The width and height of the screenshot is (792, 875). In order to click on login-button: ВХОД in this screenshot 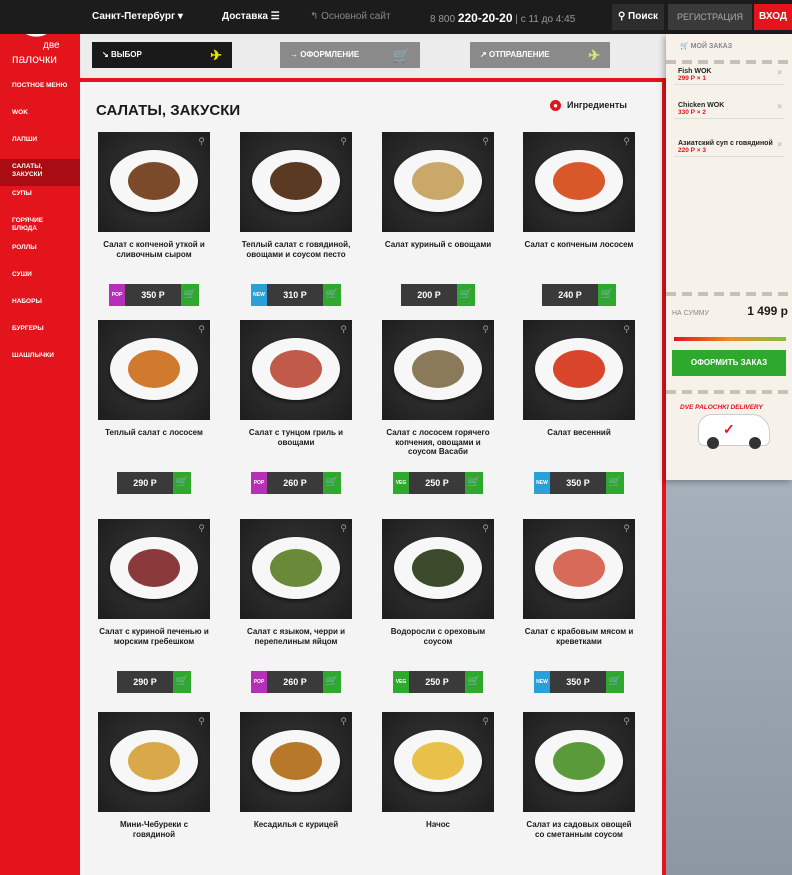, I will do `click(773, 17)`.